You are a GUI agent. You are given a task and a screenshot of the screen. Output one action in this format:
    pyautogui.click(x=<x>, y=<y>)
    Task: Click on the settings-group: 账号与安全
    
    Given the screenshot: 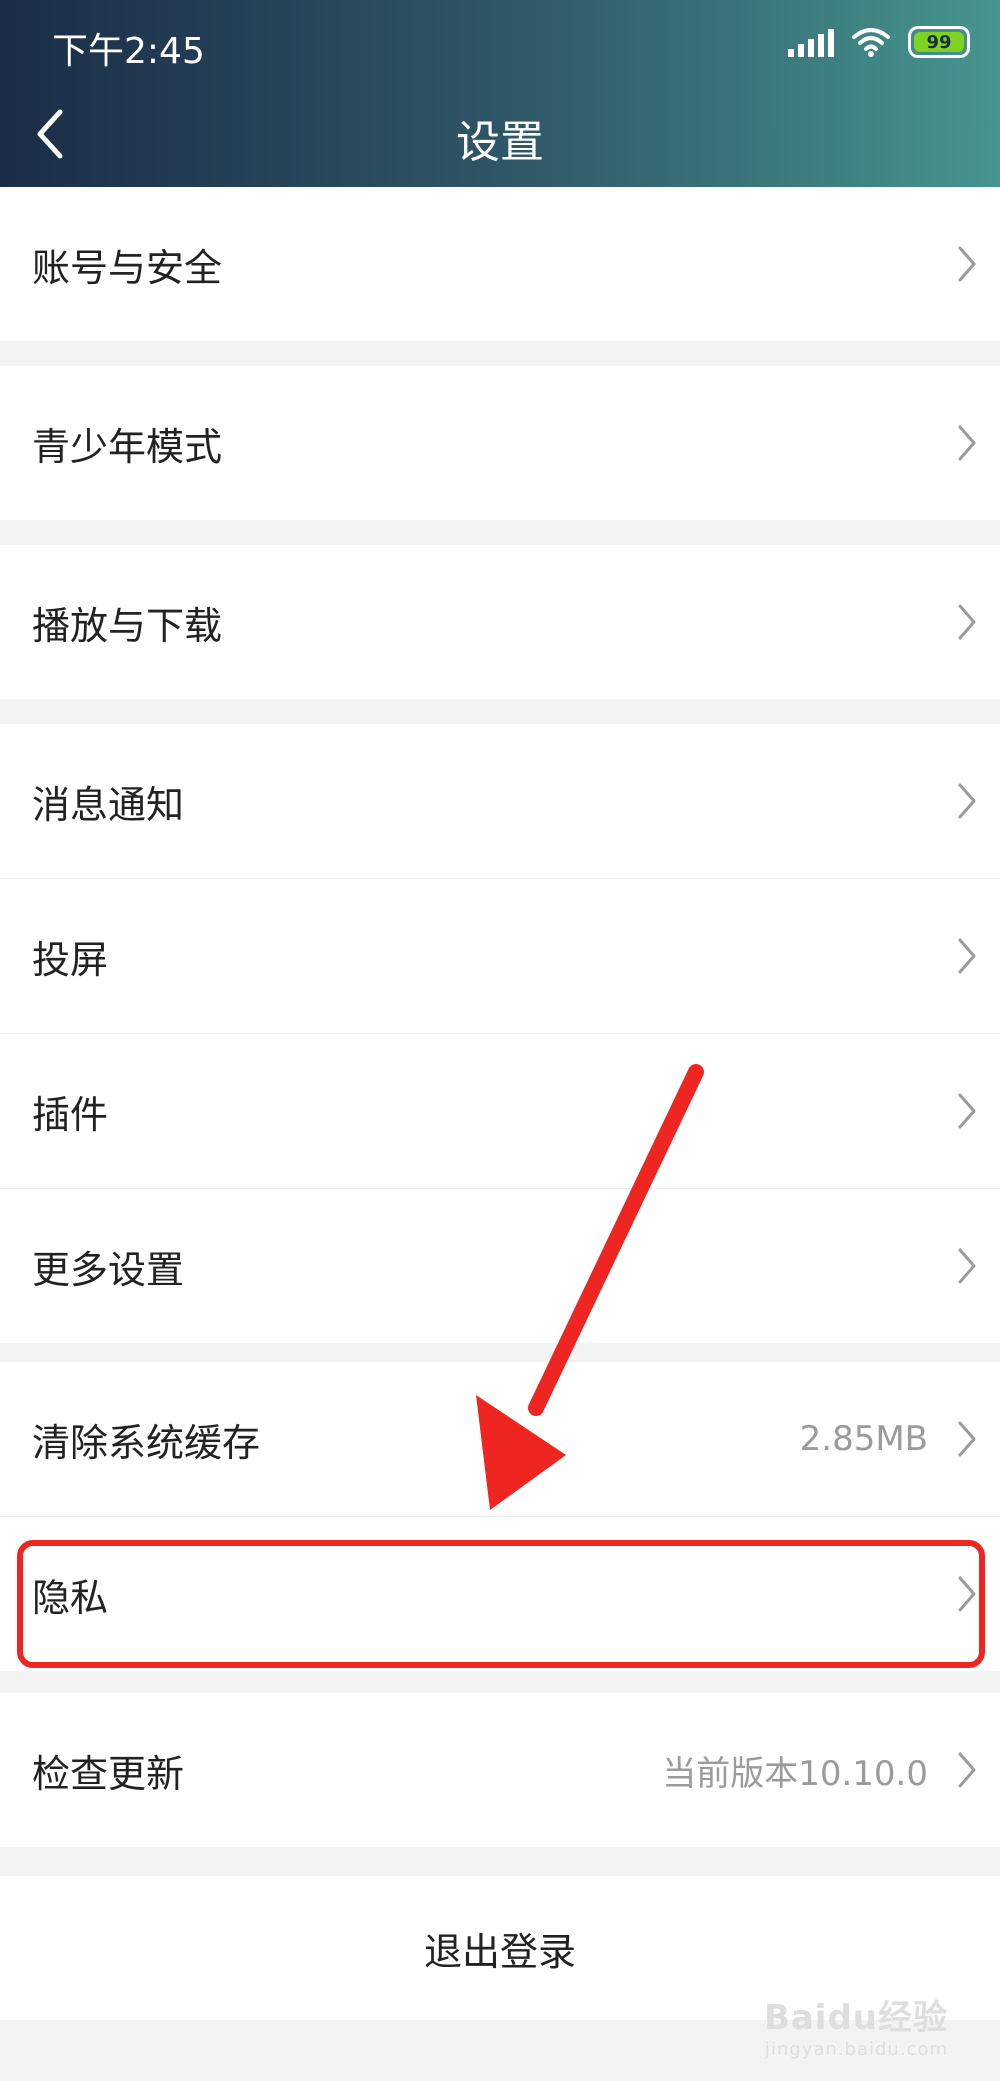 What is the action you would take?
    pyautogui.click(x=500, y=264)
    